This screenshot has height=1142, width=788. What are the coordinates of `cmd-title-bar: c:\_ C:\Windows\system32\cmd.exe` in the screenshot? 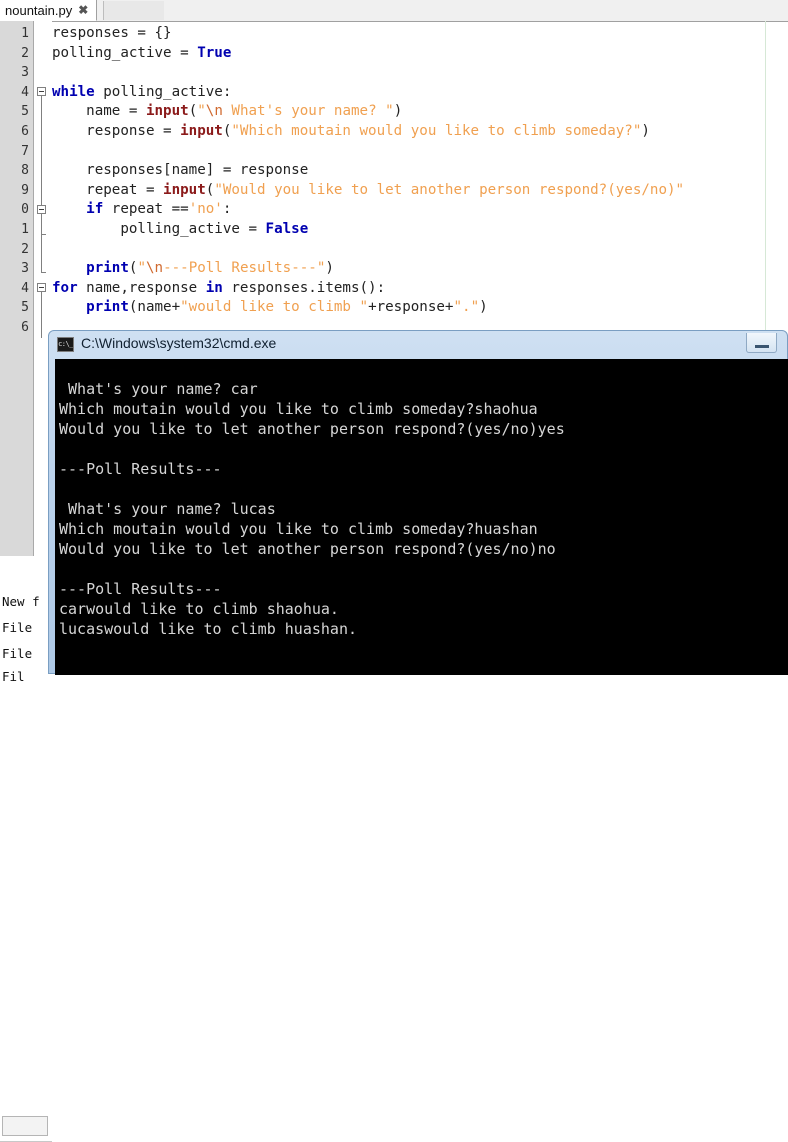 It's located at (418, 345).